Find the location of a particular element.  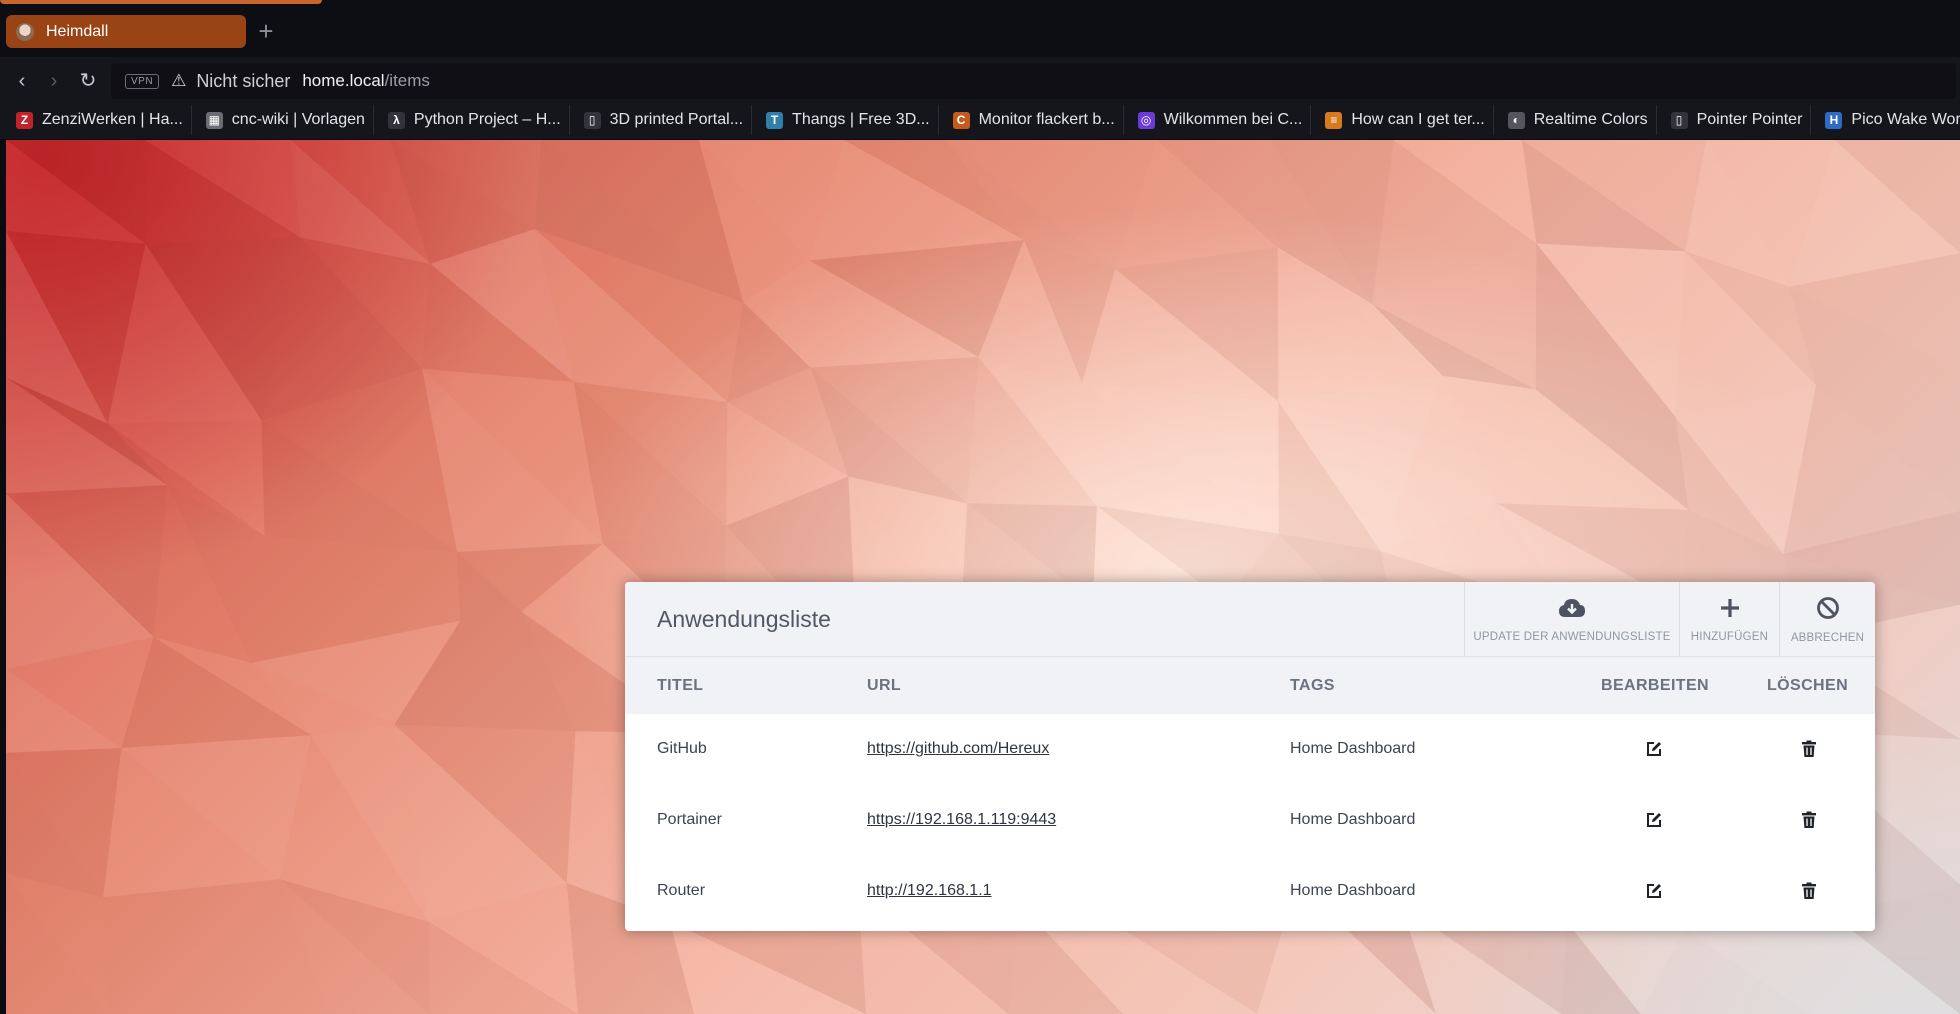

bookmark-favicon-icon: ◐ is located at coordinates (1516, 120).